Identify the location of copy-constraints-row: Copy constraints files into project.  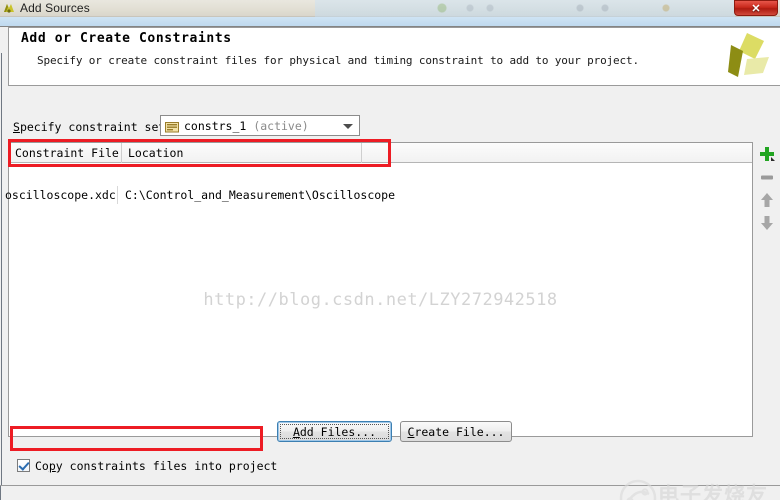
(147, 465).